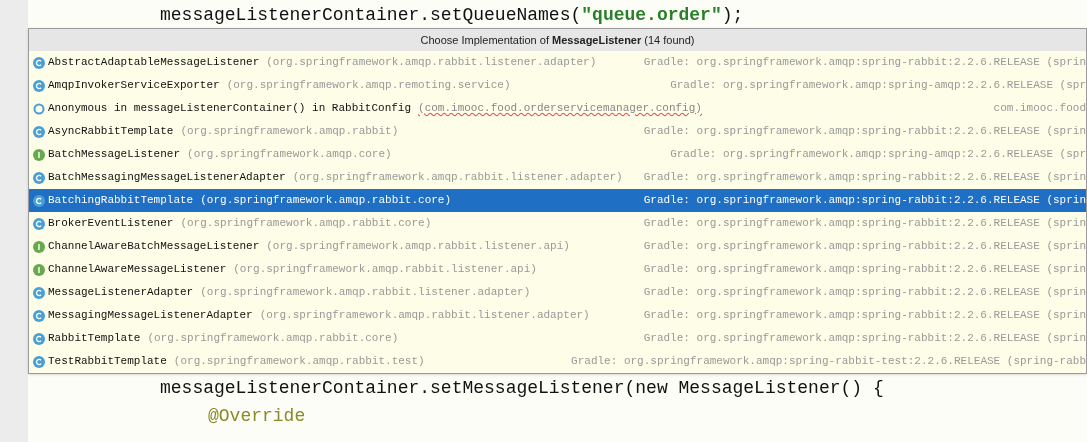  I want to click on package-name: (org.springframework.amqp.rabbit.test), so click(299, 362).